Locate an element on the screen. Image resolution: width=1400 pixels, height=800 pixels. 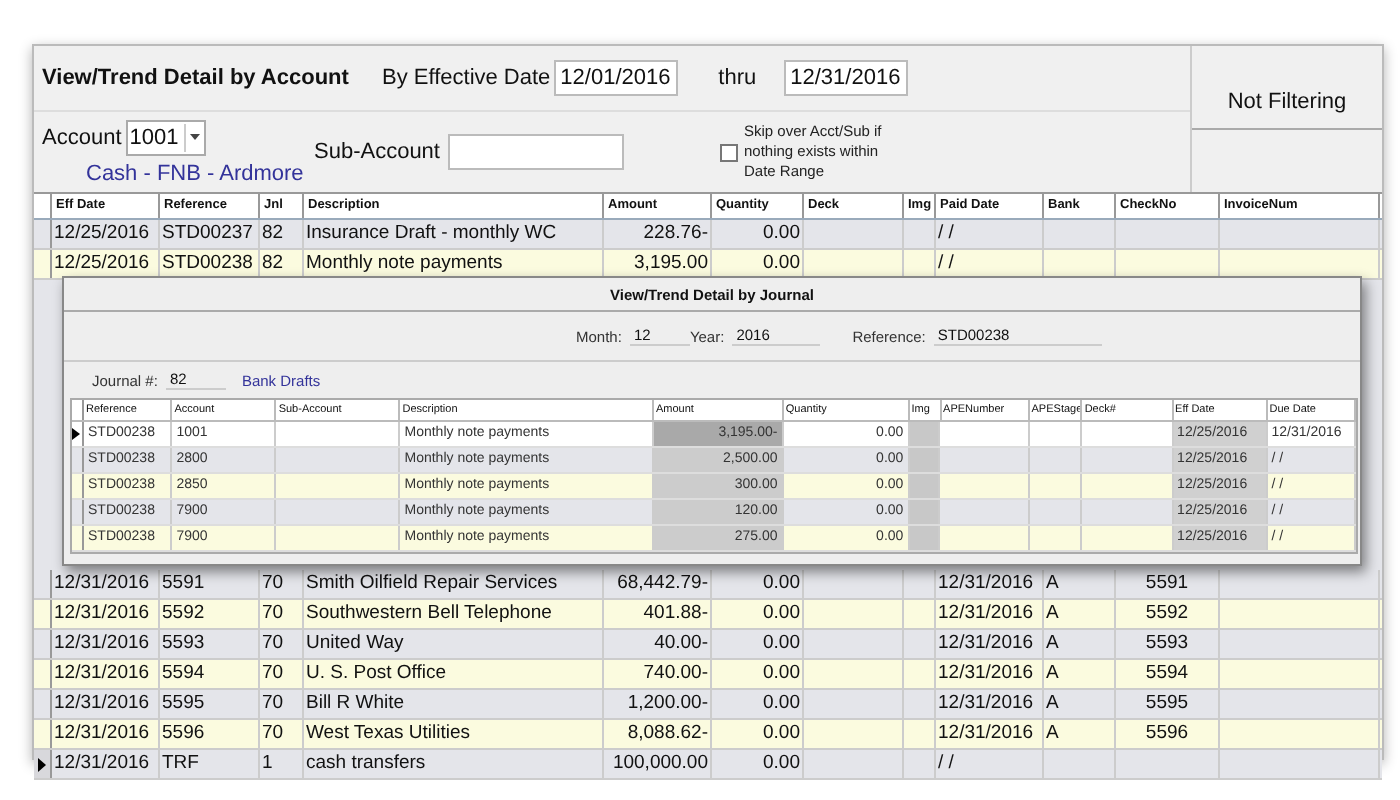
table-cell: 8,088.62- is located at coordinates (658, 734).